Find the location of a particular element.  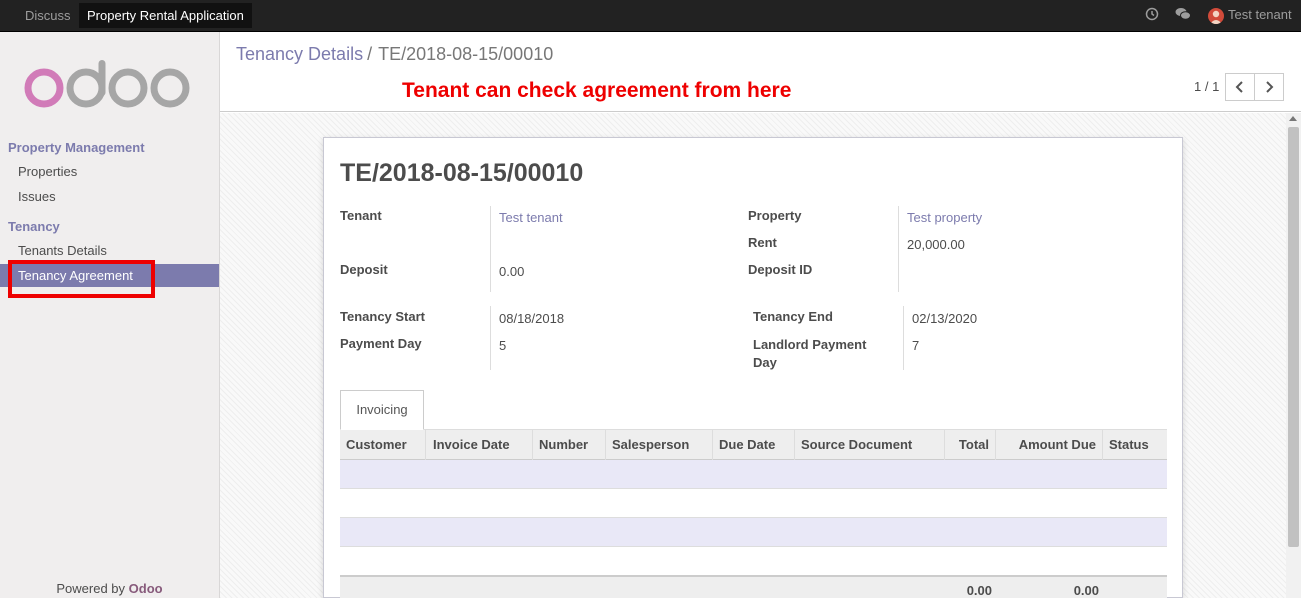

record-title: TE/2018-08-15/00010 is located at coordinates (462, 173).